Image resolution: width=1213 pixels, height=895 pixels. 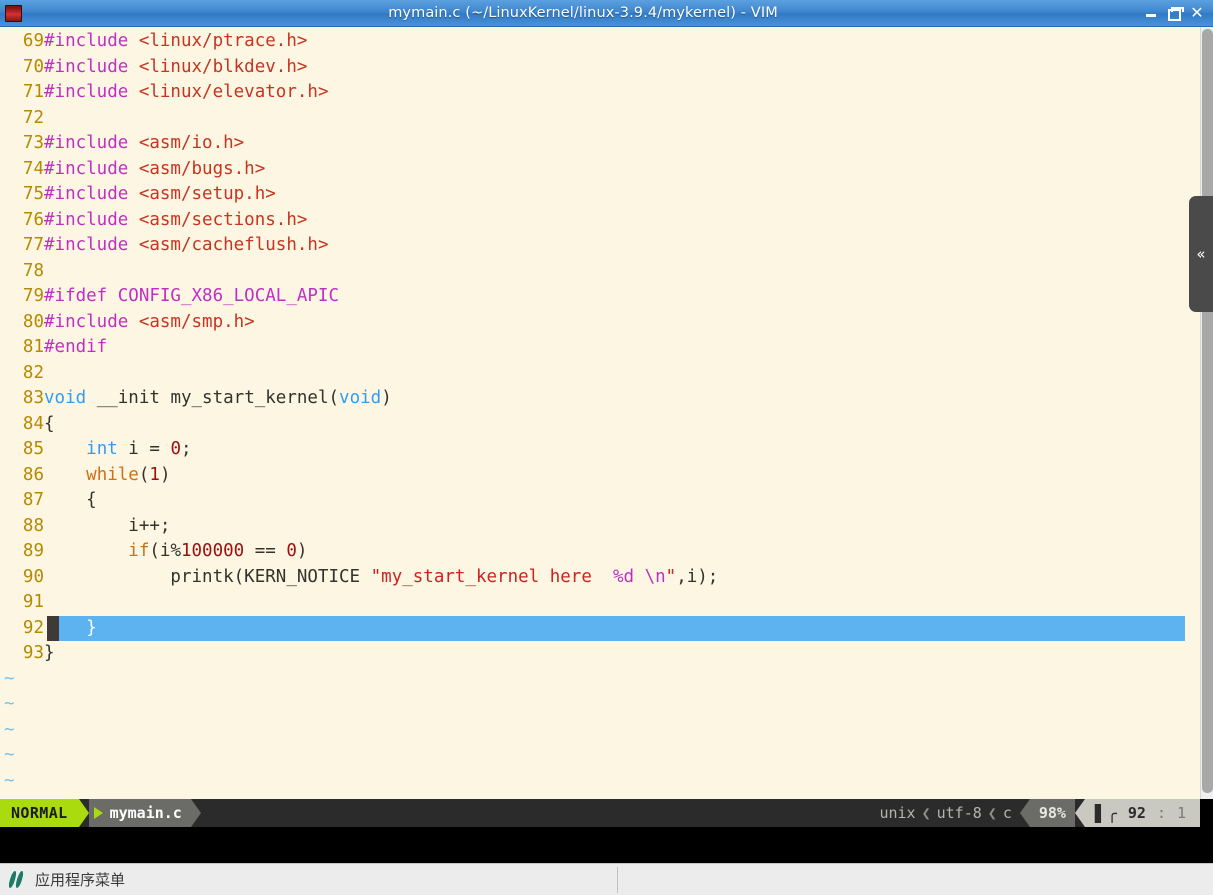 I want to click on code-line-text: #include <asm/smp.h>, so click(x=149, y=323).